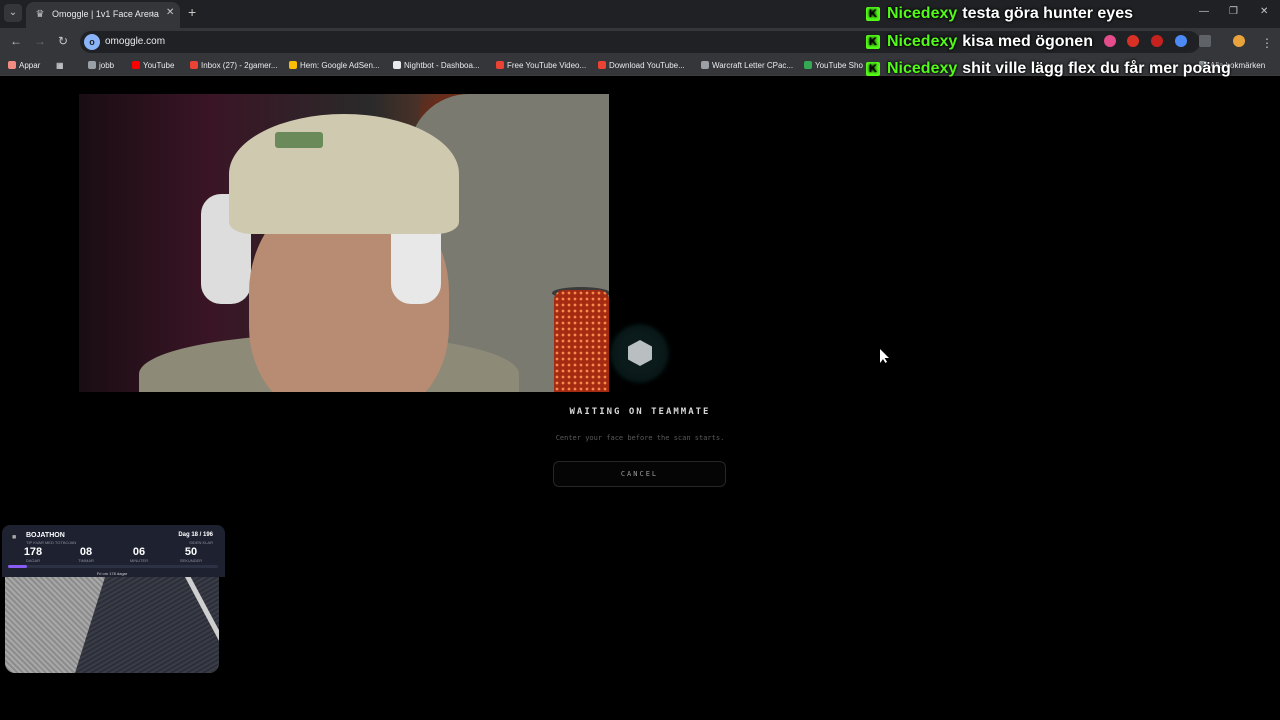 This screenshot has width=1280, height=720. Describe the element at coordinates (113, 566) in the screenshot. I see `progress-bar` at that location.